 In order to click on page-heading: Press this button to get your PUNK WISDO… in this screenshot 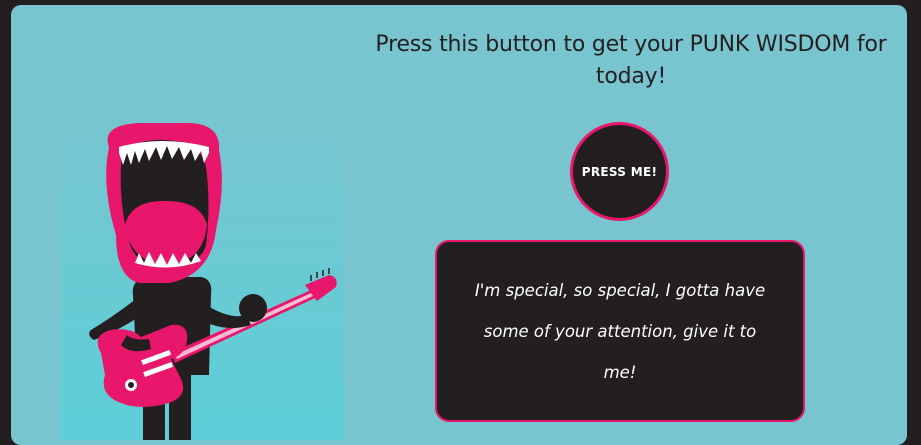, I will do `click(631, 60)`.